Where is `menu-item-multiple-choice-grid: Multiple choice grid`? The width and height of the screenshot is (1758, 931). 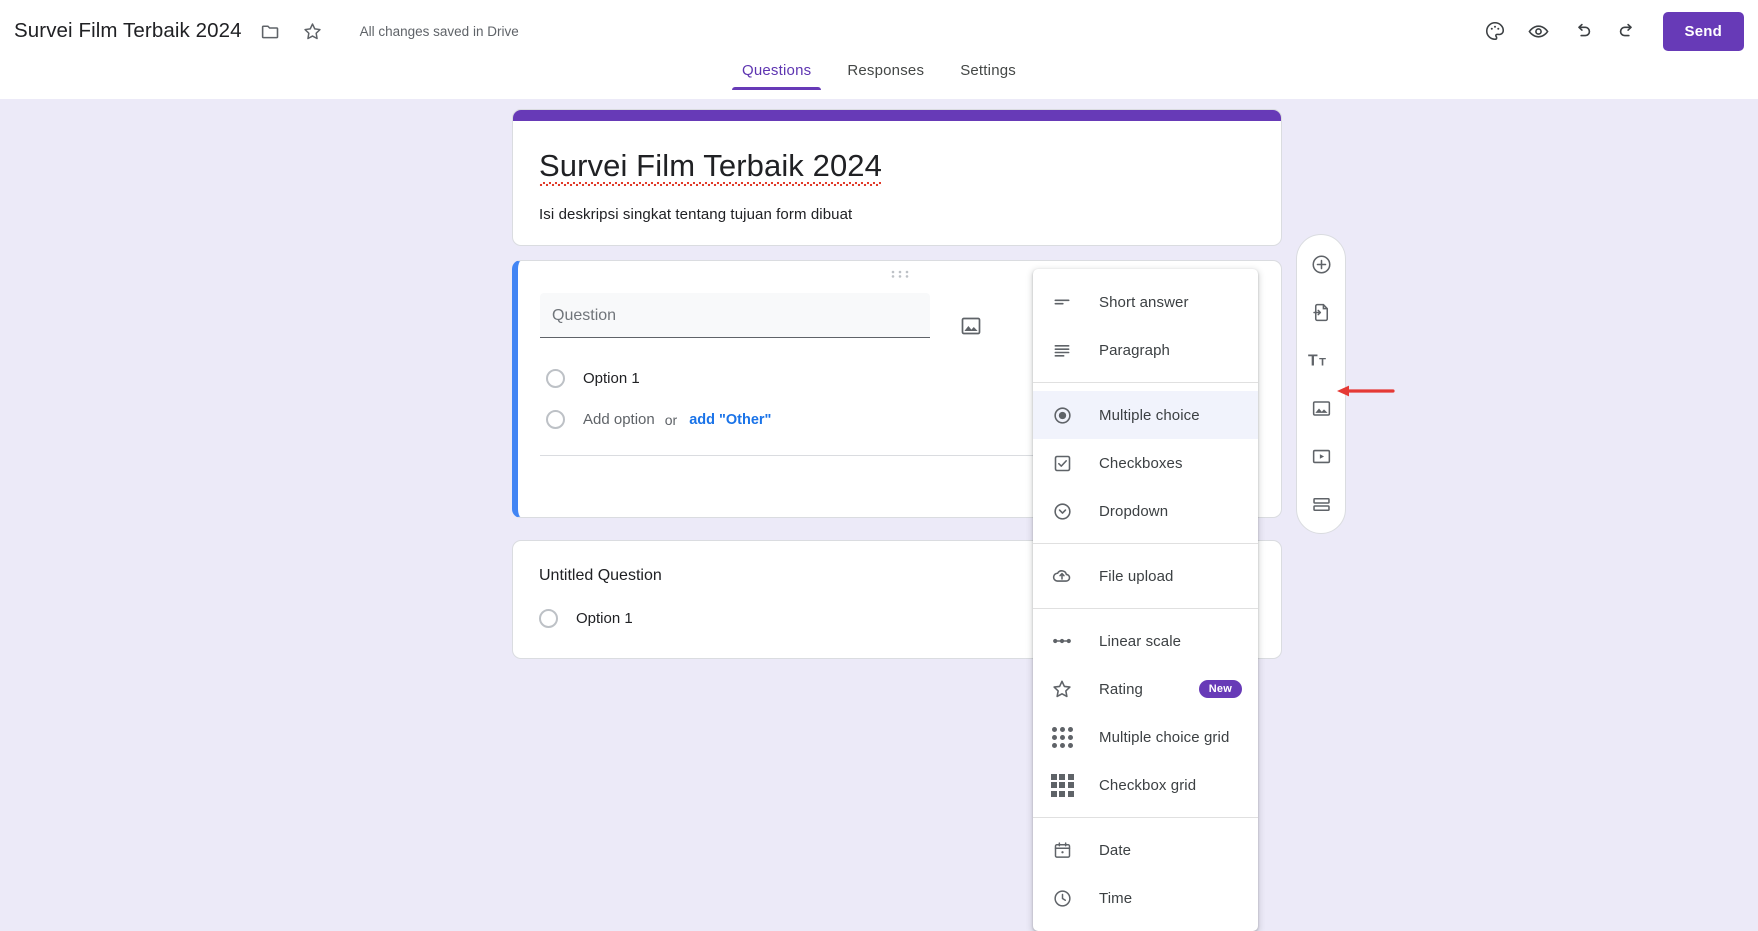 menu-item-multiple-choice-grid: Multiple choice grid is located at coordinates (1145, 737).